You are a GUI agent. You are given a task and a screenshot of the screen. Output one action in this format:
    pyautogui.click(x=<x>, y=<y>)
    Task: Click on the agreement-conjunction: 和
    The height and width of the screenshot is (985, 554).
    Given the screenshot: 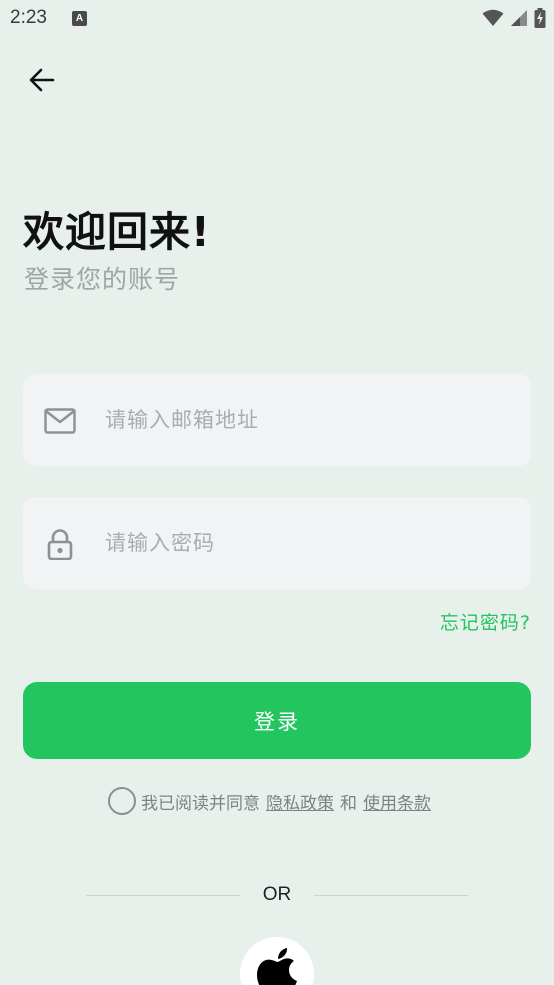 What is the action you would take?
    pyautogui.click(x=348, y=803)
    